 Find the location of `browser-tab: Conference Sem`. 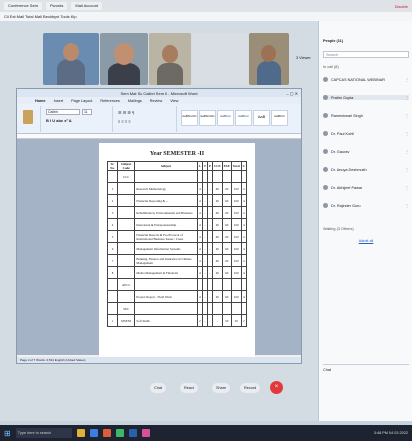

browser-tab: Conference Sem is located at coordinates (23, 6).